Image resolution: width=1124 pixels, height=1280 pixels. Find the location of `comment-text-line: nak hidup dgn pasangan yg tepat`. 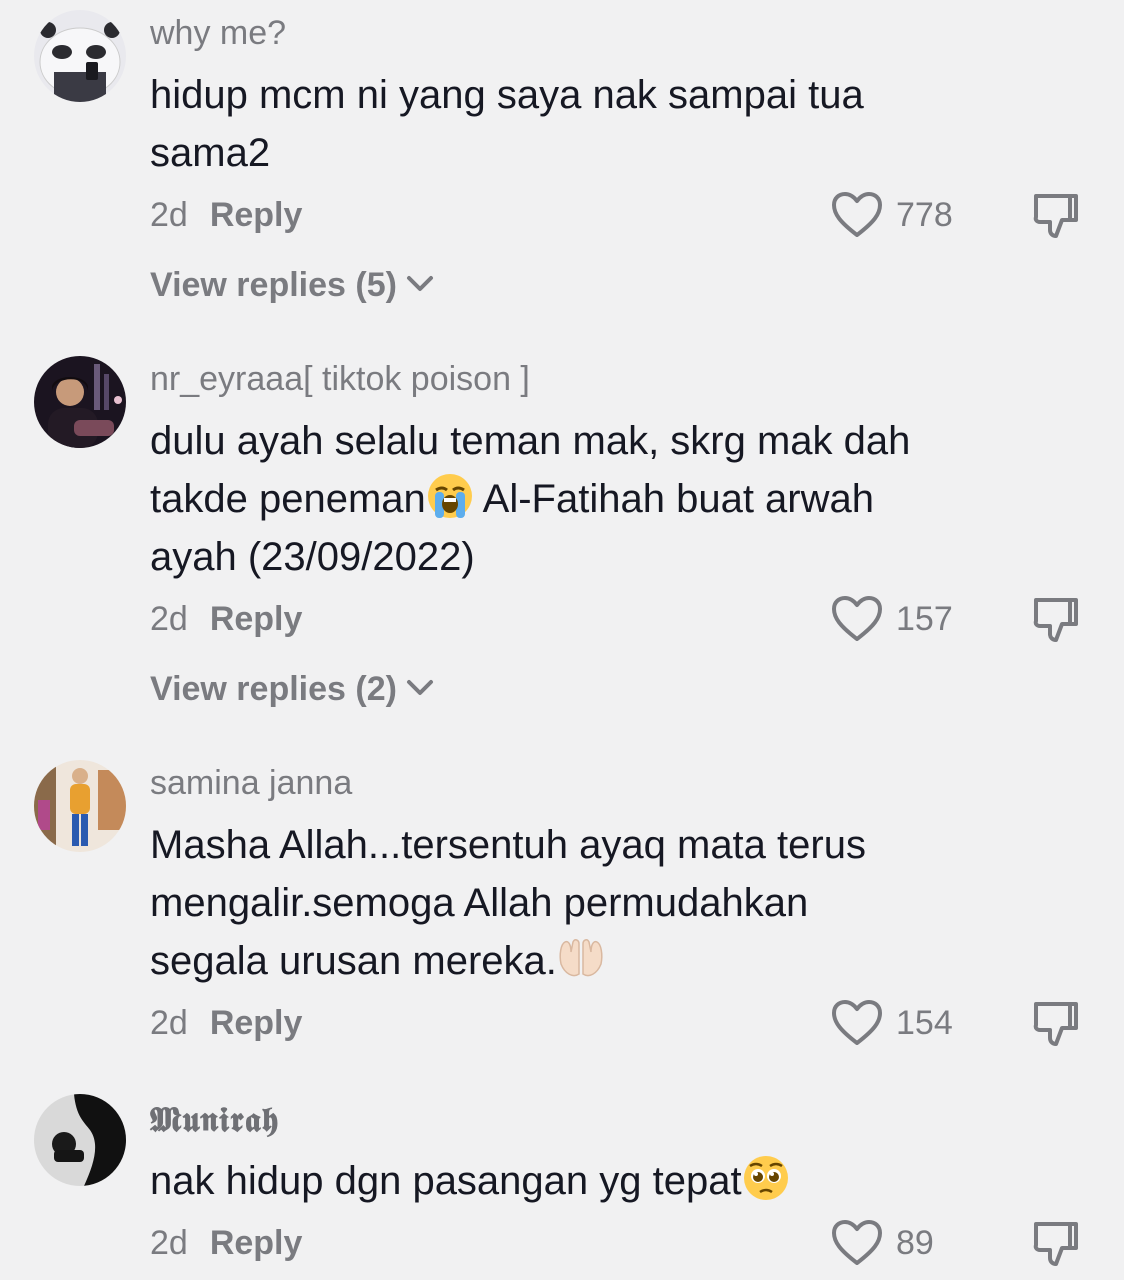

comment-text-line: nak hidup dgn pasangan yg tepat is located at coordinates (560, 1181).